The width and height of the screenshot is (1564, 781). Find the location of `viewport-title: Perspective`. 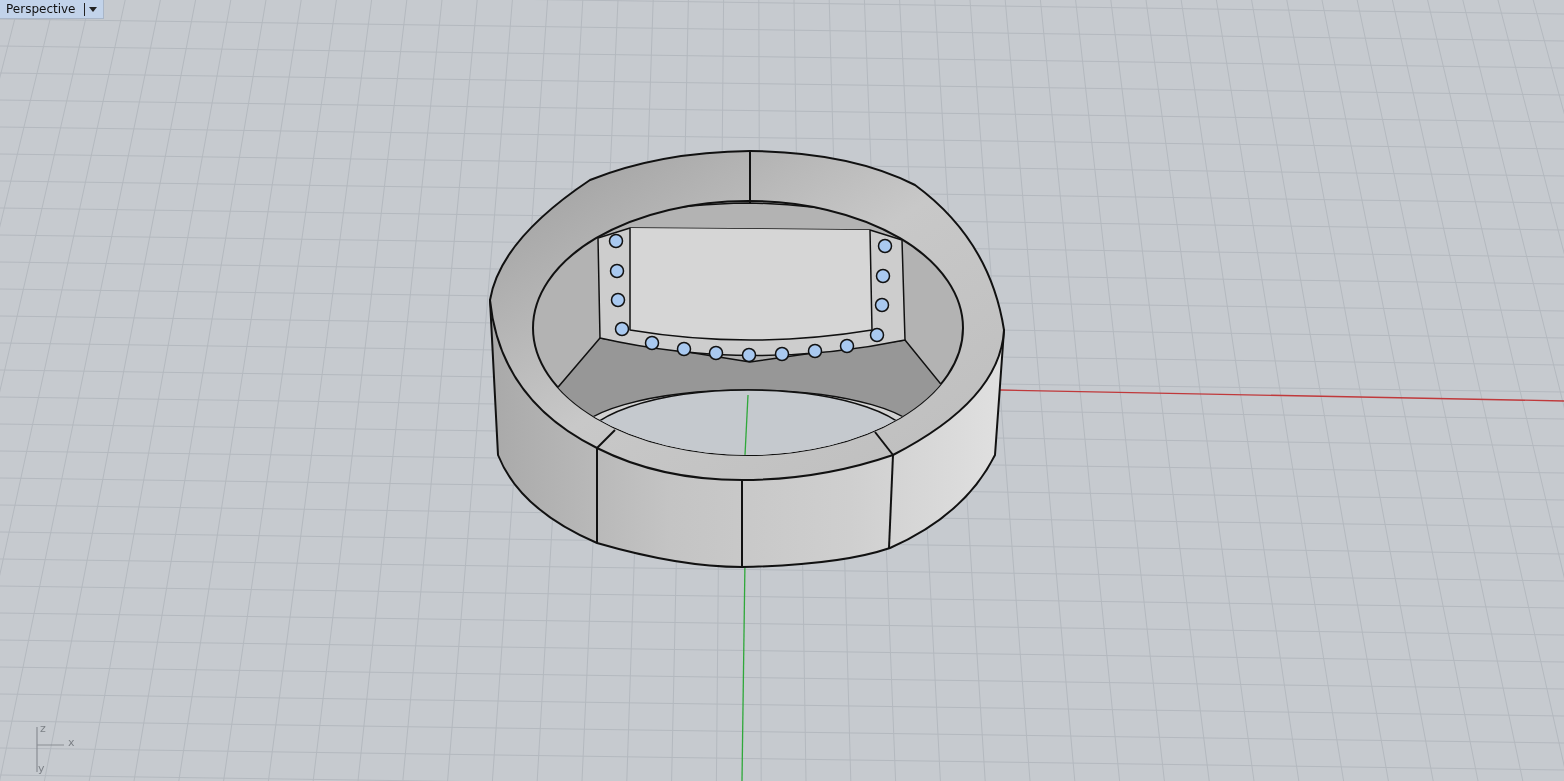

viewport-title: Perspective is located at coordinates (41, 9).